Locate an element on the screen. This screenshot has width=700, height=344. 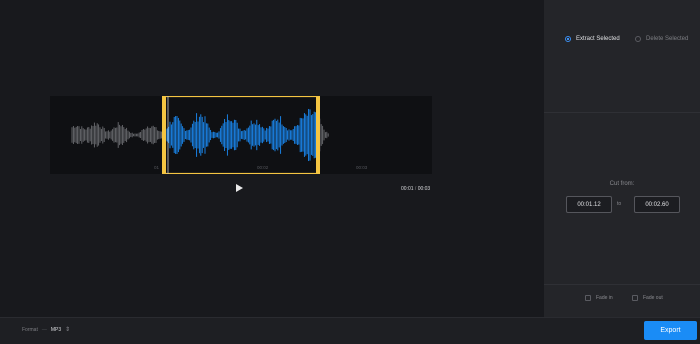
extract-selected-option: Extract Selected is located at coordinates (592, 39).